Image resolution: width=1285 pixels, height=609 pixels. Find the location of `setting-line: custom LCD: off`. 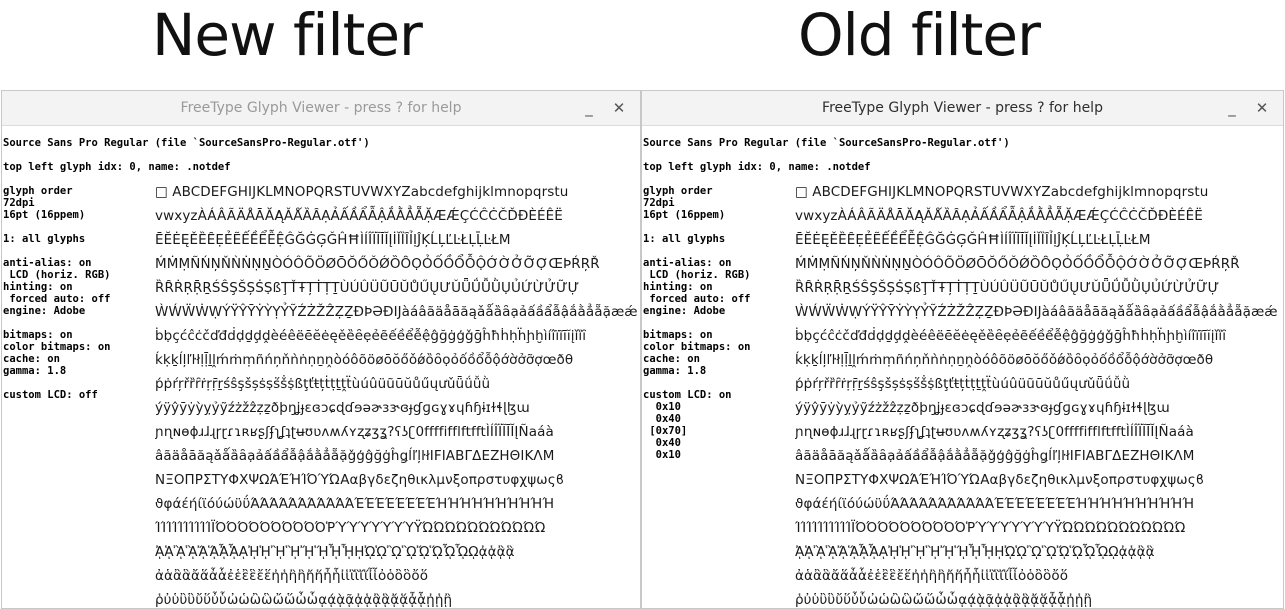

setting-line: custom LCD: off is located at coordinates (50, 395).